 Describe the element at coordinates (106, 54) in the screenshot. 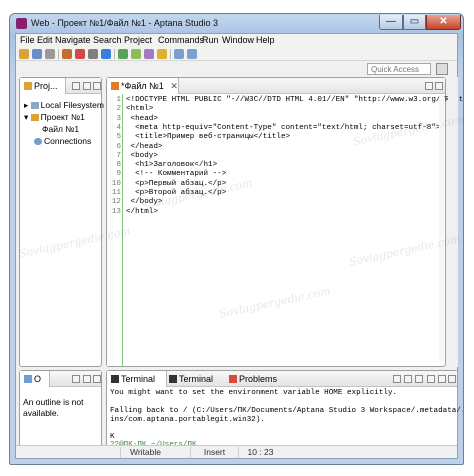

I see `web-icon` at that location.